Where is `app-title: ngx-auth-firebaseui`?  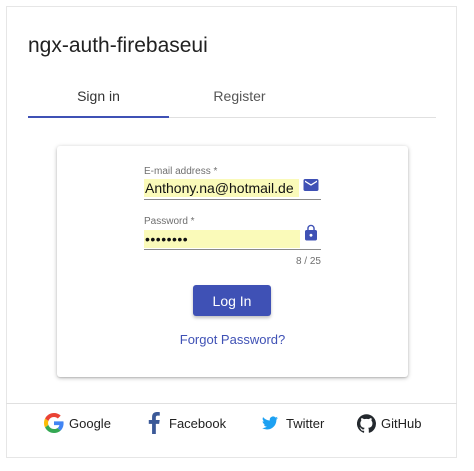
app-title: ngx-auth-firebaseui is located at coordinates (118, 45).